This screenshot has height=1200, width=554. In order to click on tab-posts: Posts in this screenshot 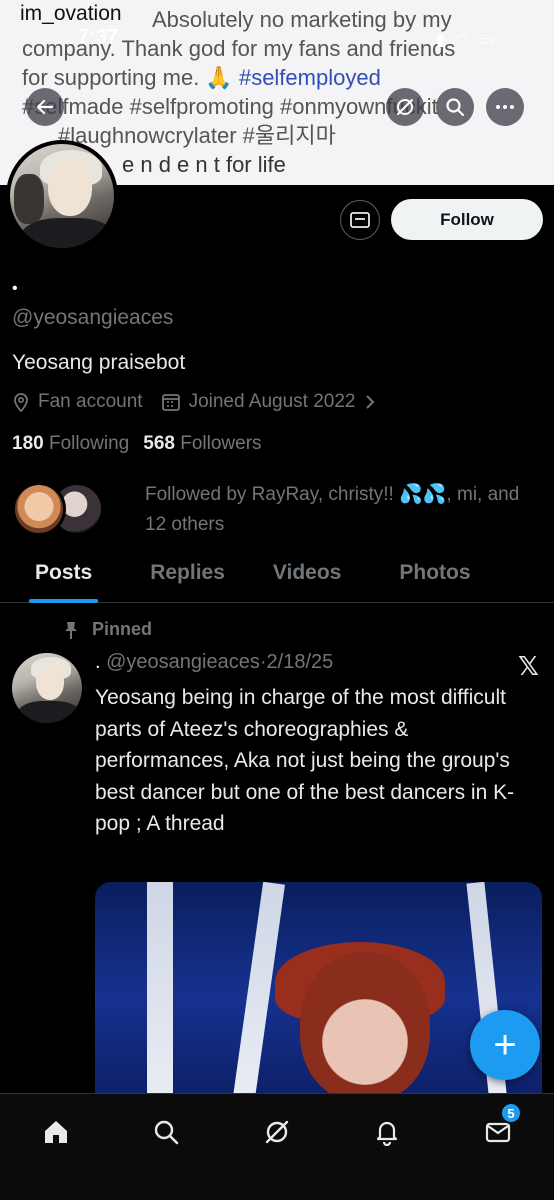, I will do `click(64, 578)`.